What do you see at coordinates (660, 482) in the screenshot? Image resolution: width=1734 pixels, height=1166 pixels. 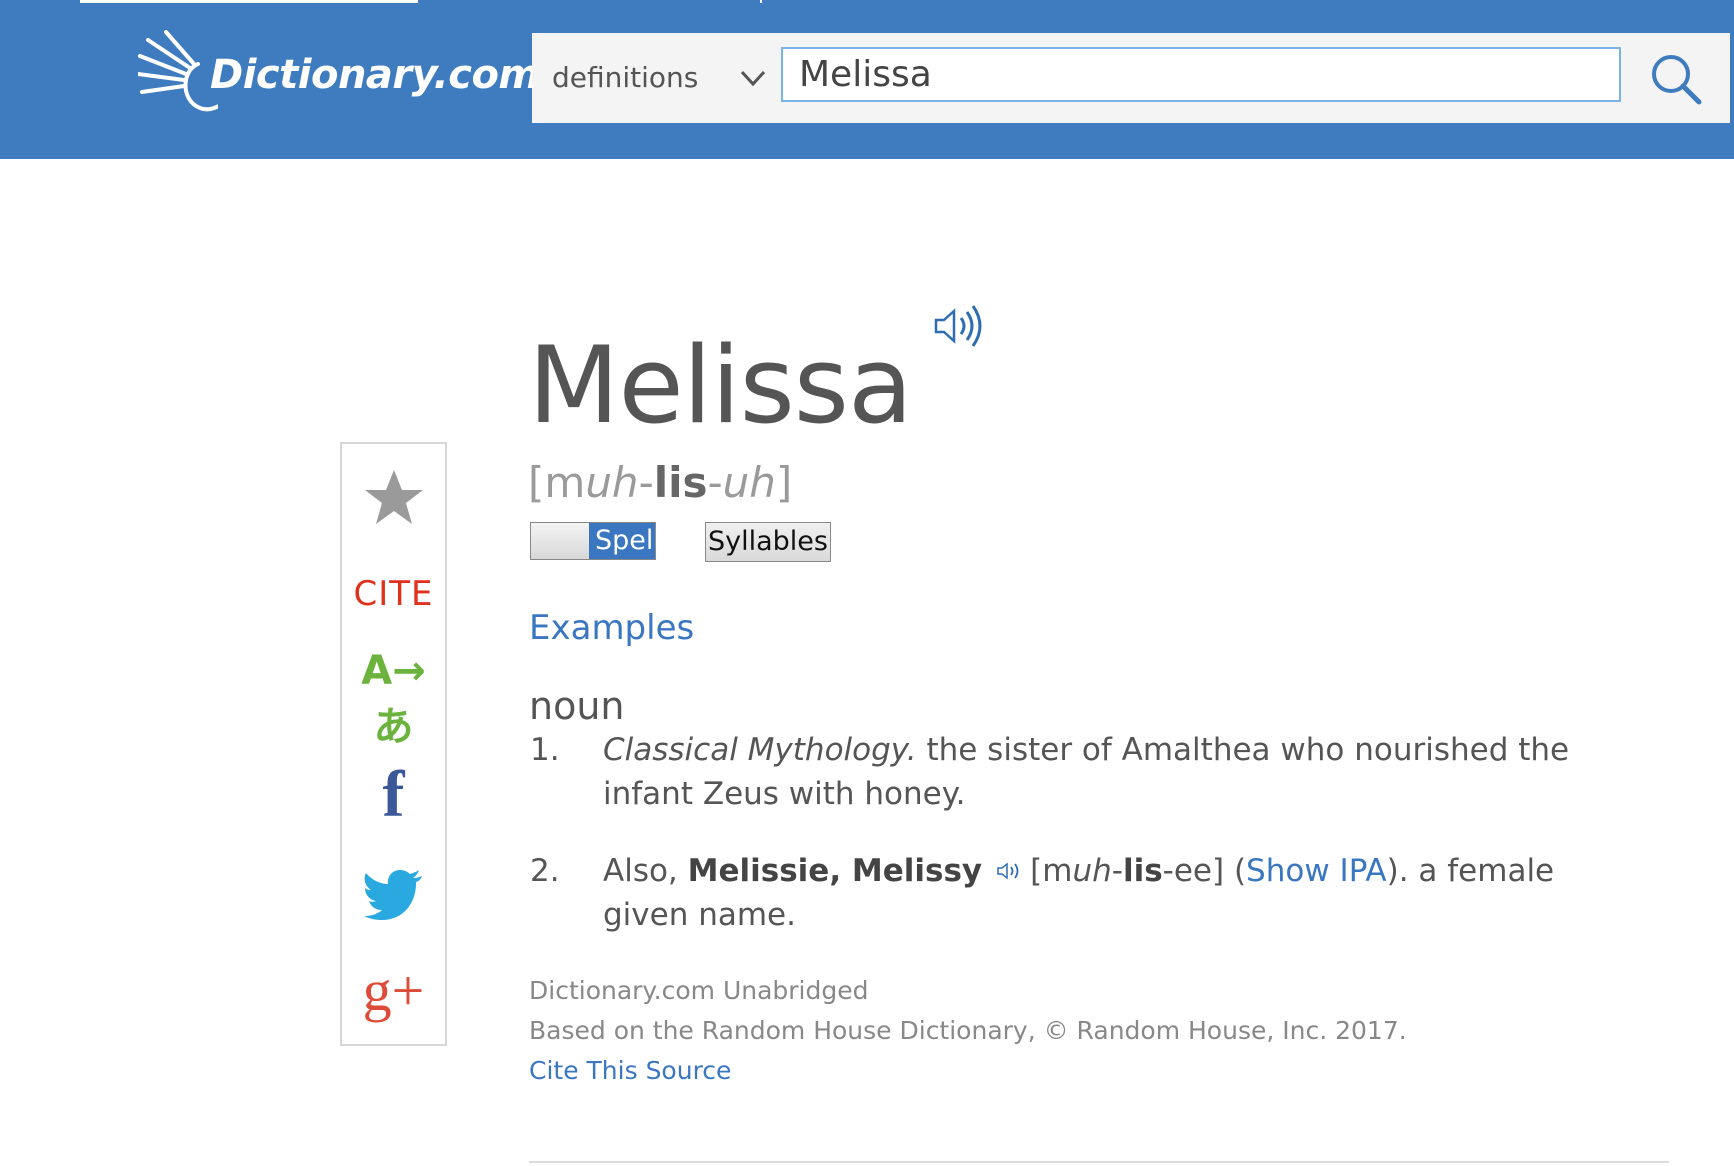 I see `pronunciation: [muh-lis-uh]` at bounding box center [660, 482].